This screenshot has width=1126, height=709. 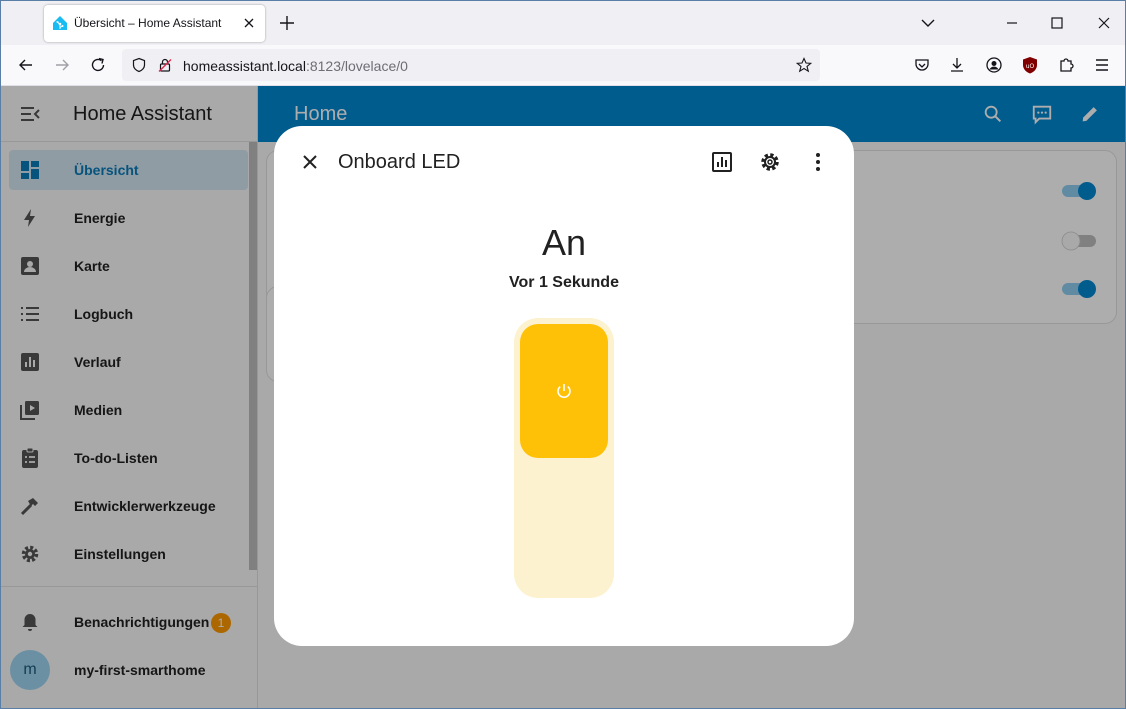 What do you see at coordinates (165, 65) in the screenshot?
I see `insecure-lock-icon` at bounding box center [165, 65].